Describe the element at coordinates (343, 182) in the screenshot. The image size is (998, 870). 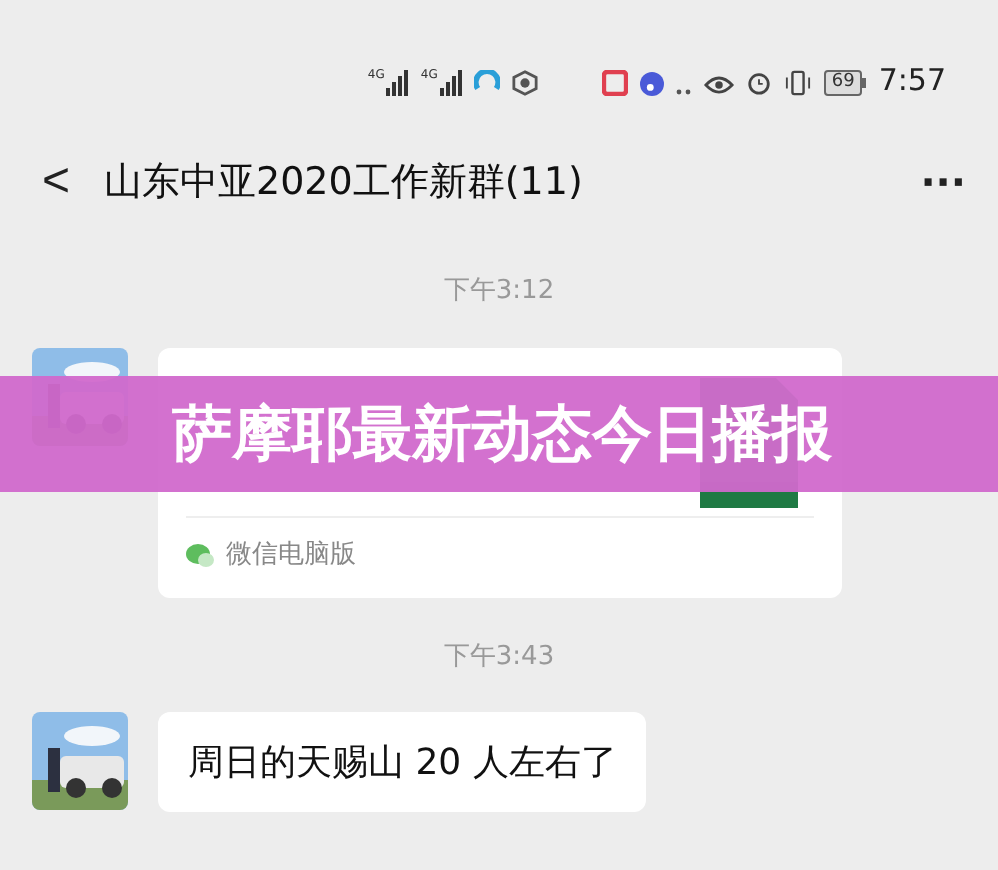
I see `chat-title: 山东中亚2020工作新群(11)` at that location.